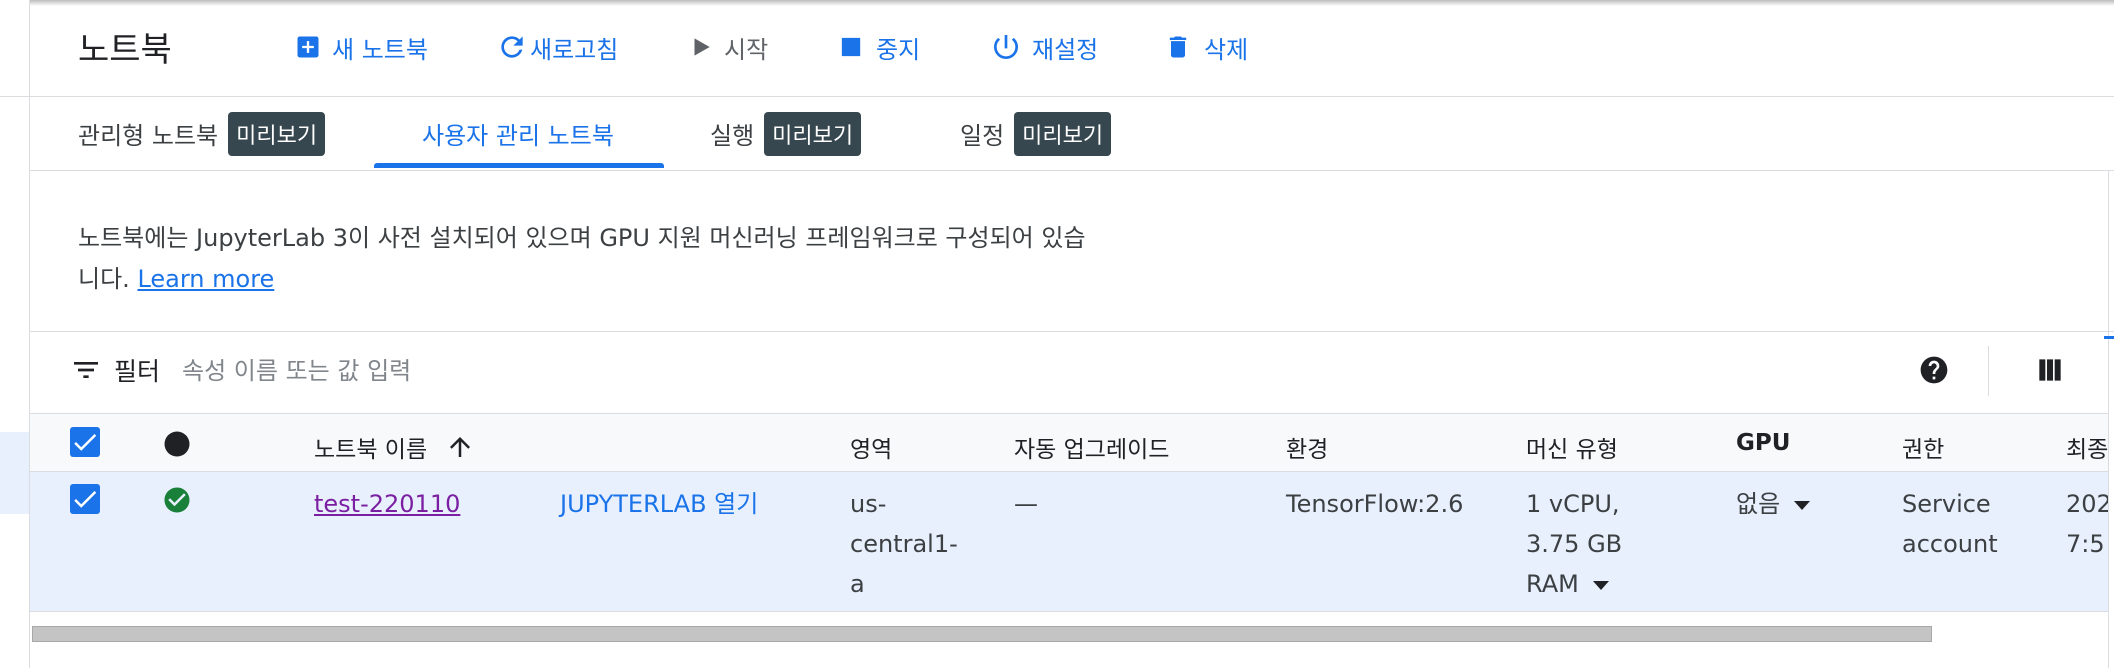 This screenshot has height=668, width=2114. I want to click on new-notebook-button: 새 노트북, so click(361, 47).